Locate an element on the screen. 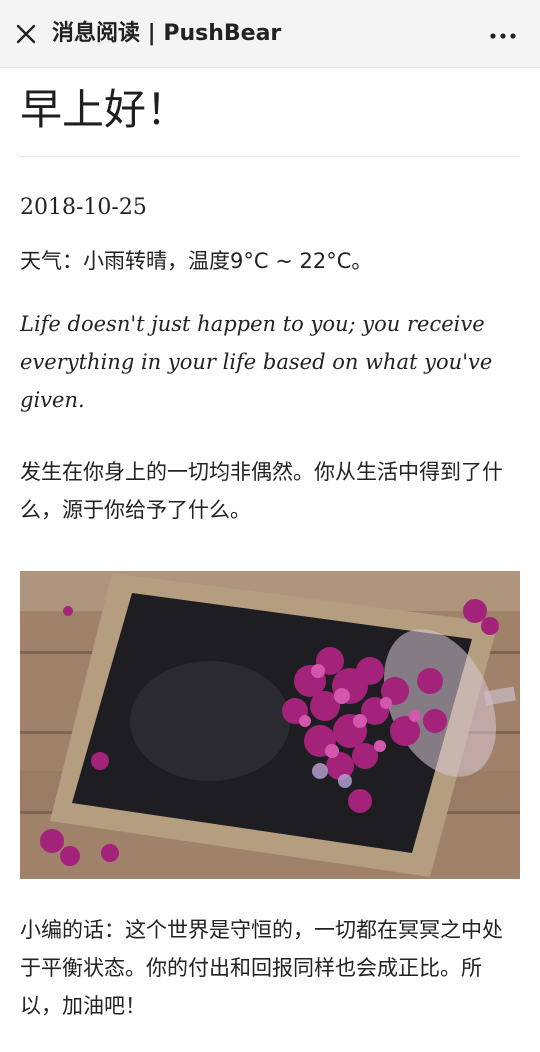 The image size is (540, 1052). article-title: 早上好！ is located at coordinates (104, 109).